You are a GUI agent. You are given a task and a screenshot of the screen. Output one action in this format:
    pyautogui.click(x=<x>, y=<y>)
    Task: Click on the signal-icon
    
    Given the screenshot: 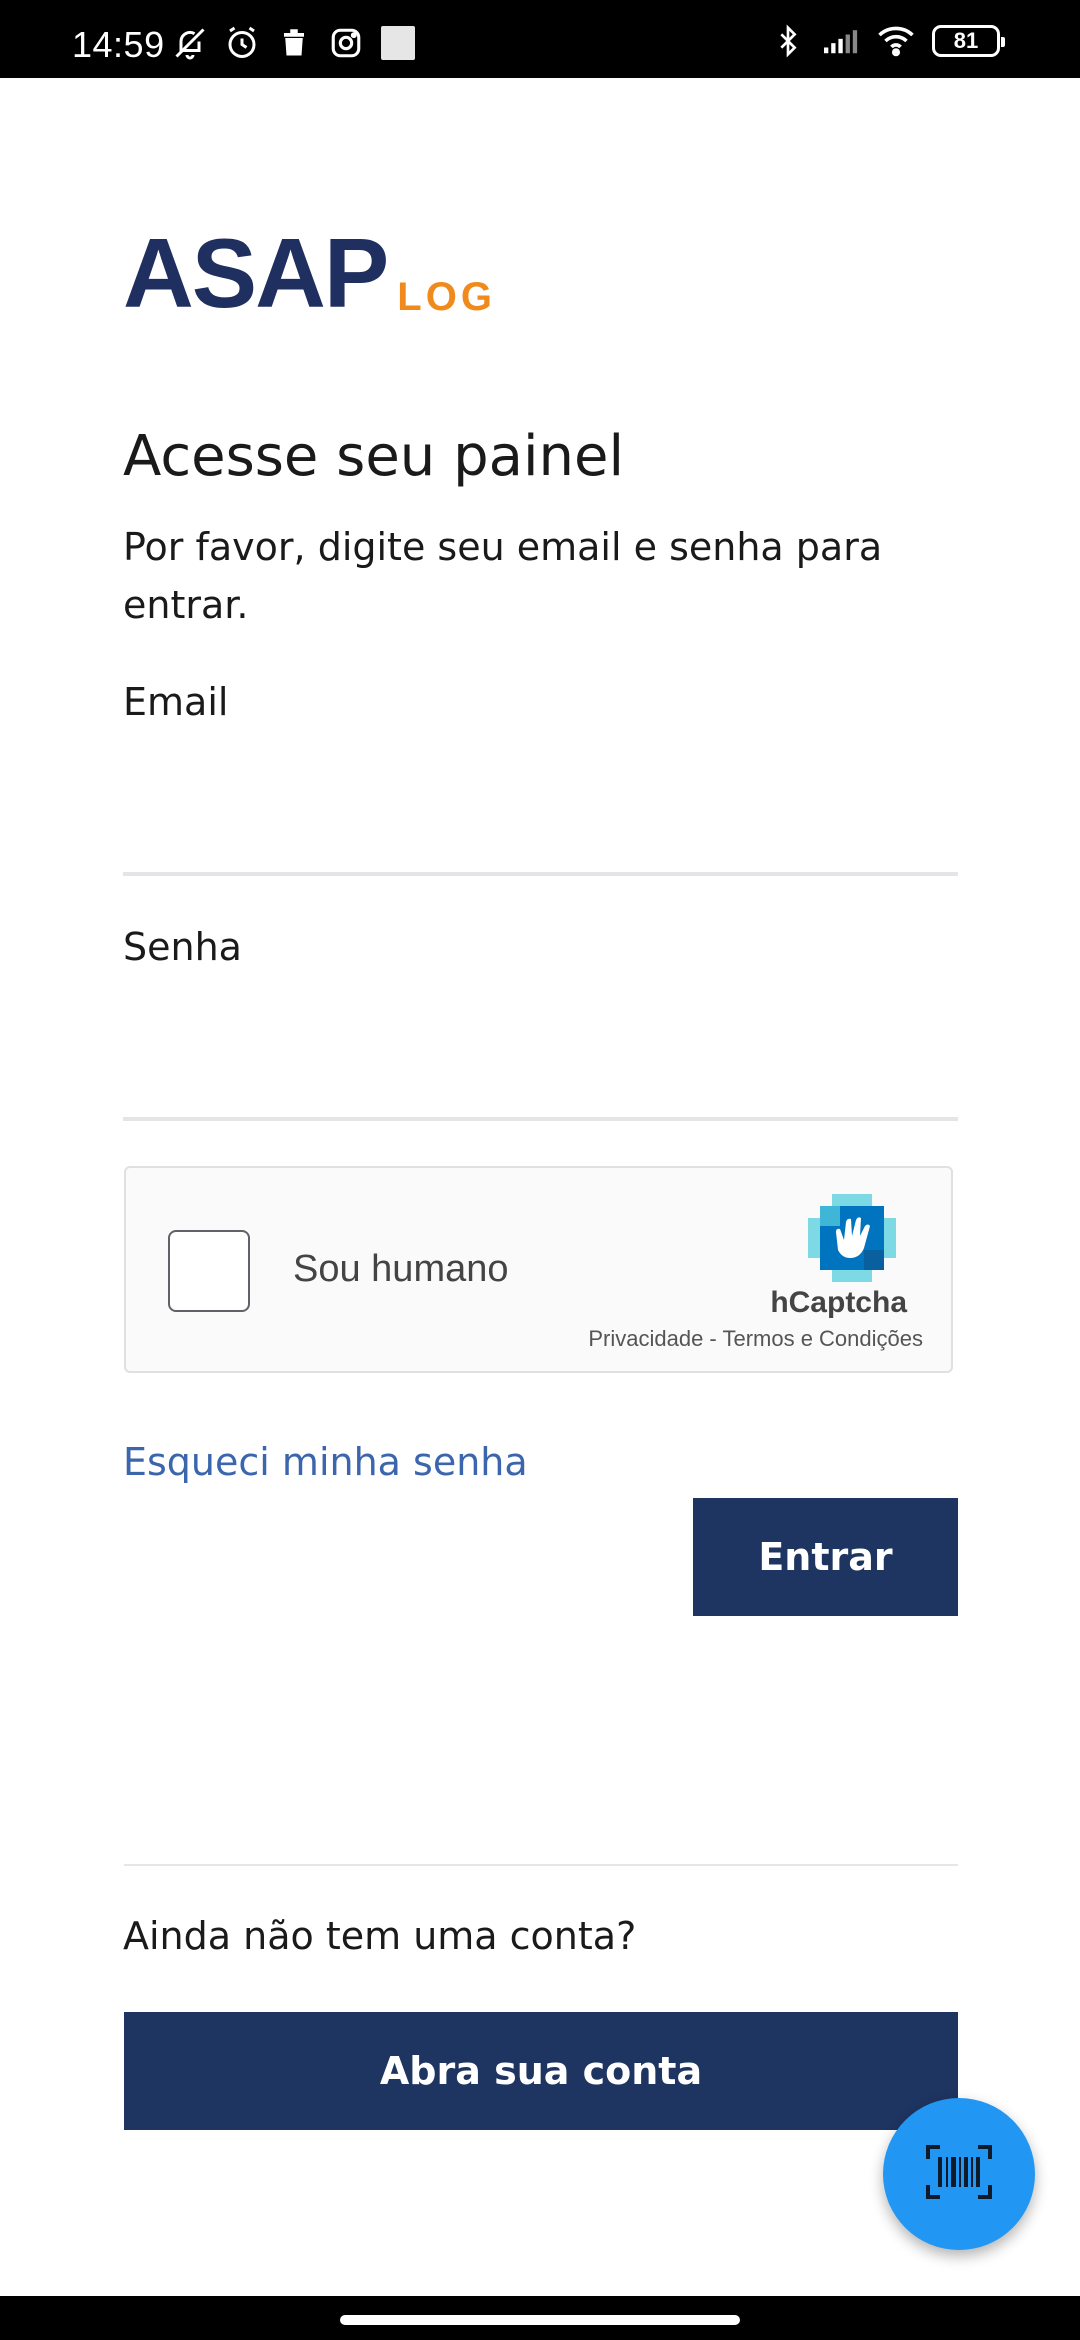 What is the action you would take?
    pyautogui.click(x=842, y=41)
    